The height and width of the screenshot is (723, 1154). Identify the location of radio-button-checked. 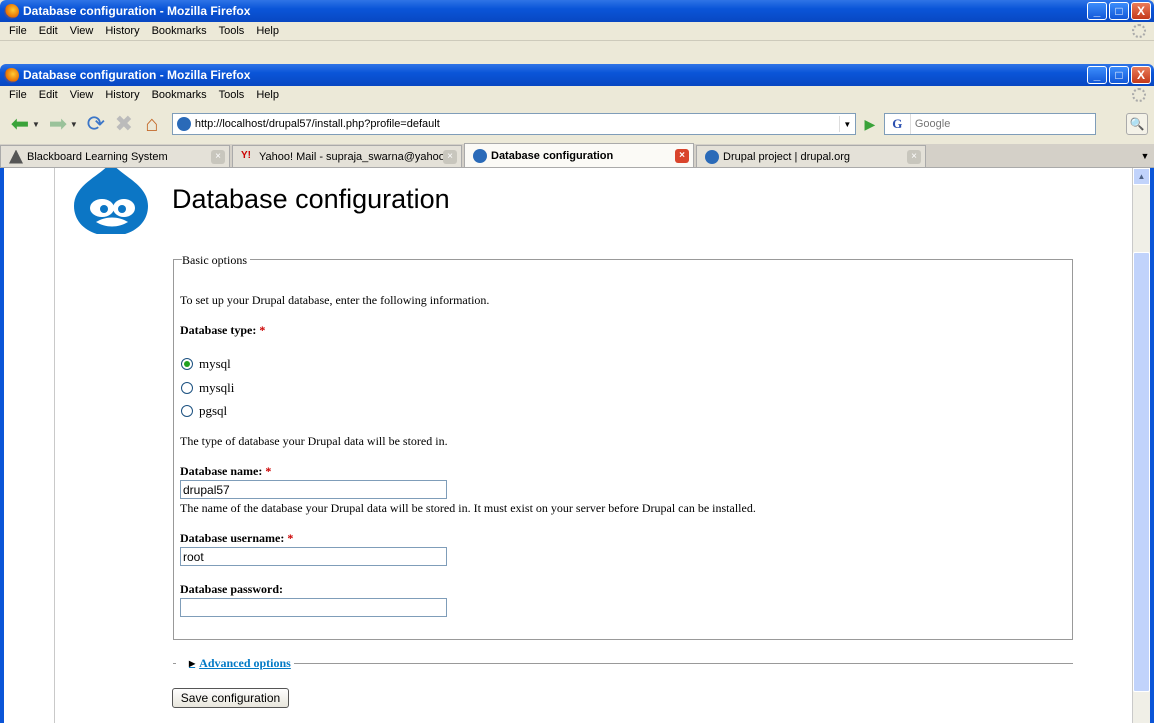
(187, 364).